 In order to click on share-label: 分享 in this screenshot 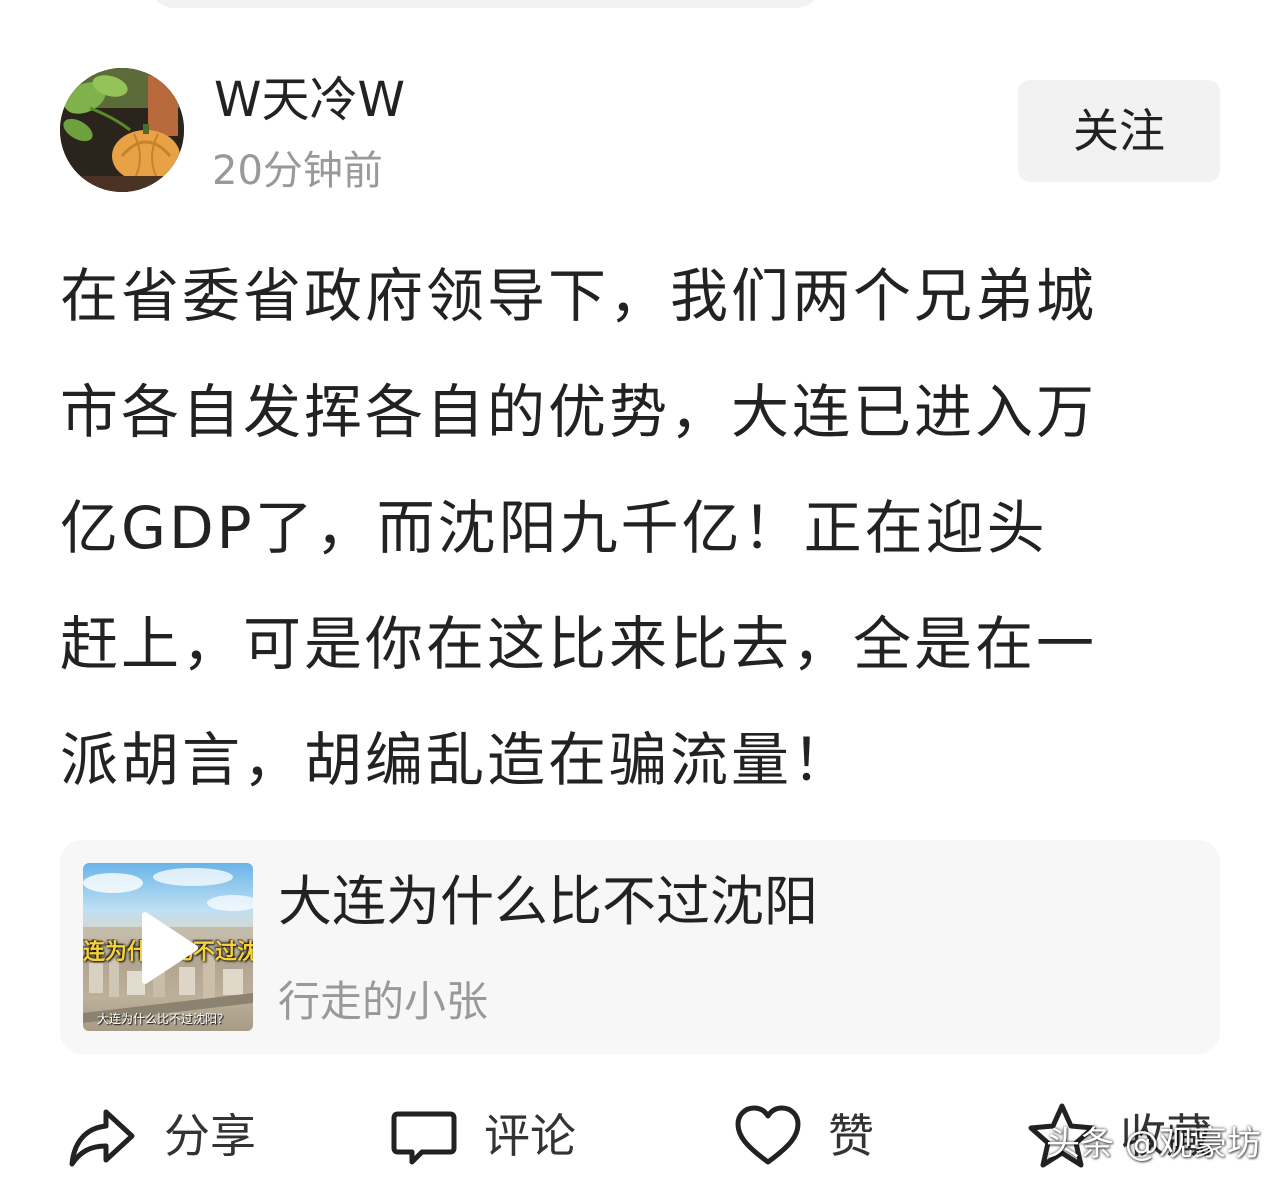, I will do `click(210, 1136)`.